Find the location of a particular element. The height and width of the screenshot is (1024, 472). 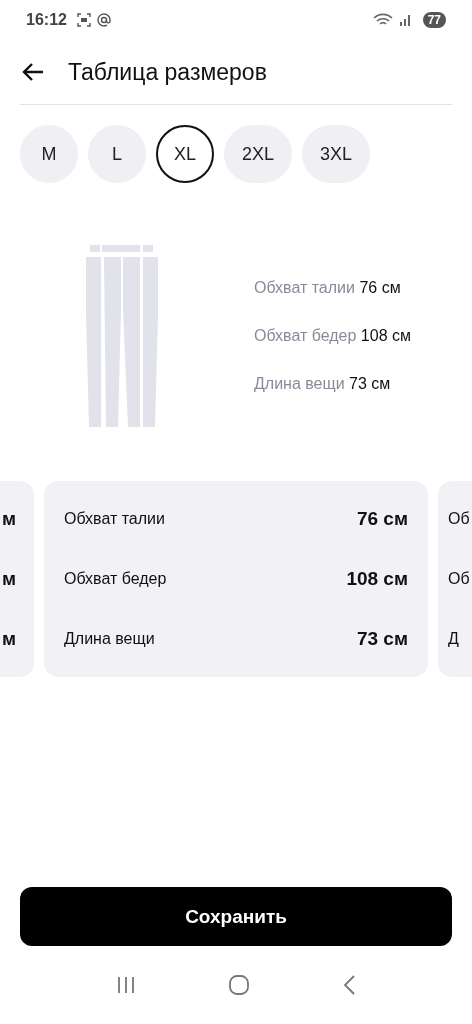

recent-apps-icon is located at coordinates (126, 985).